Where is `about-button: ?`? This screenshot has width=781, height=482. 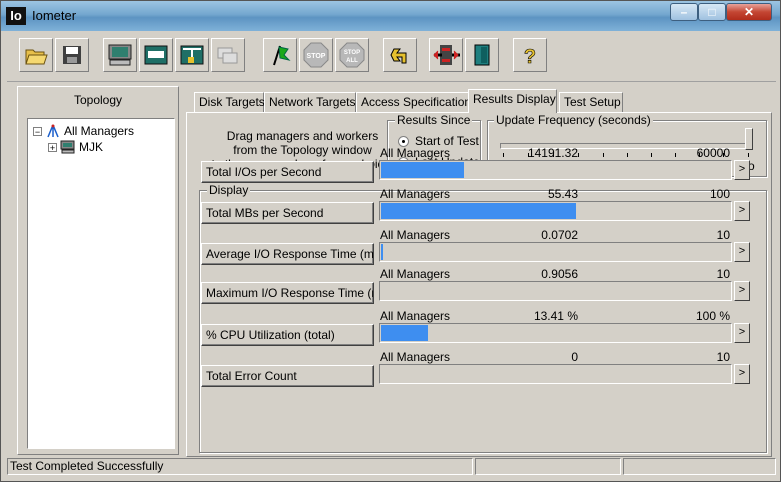 about-button: ? is located at coordinates (530, 55).